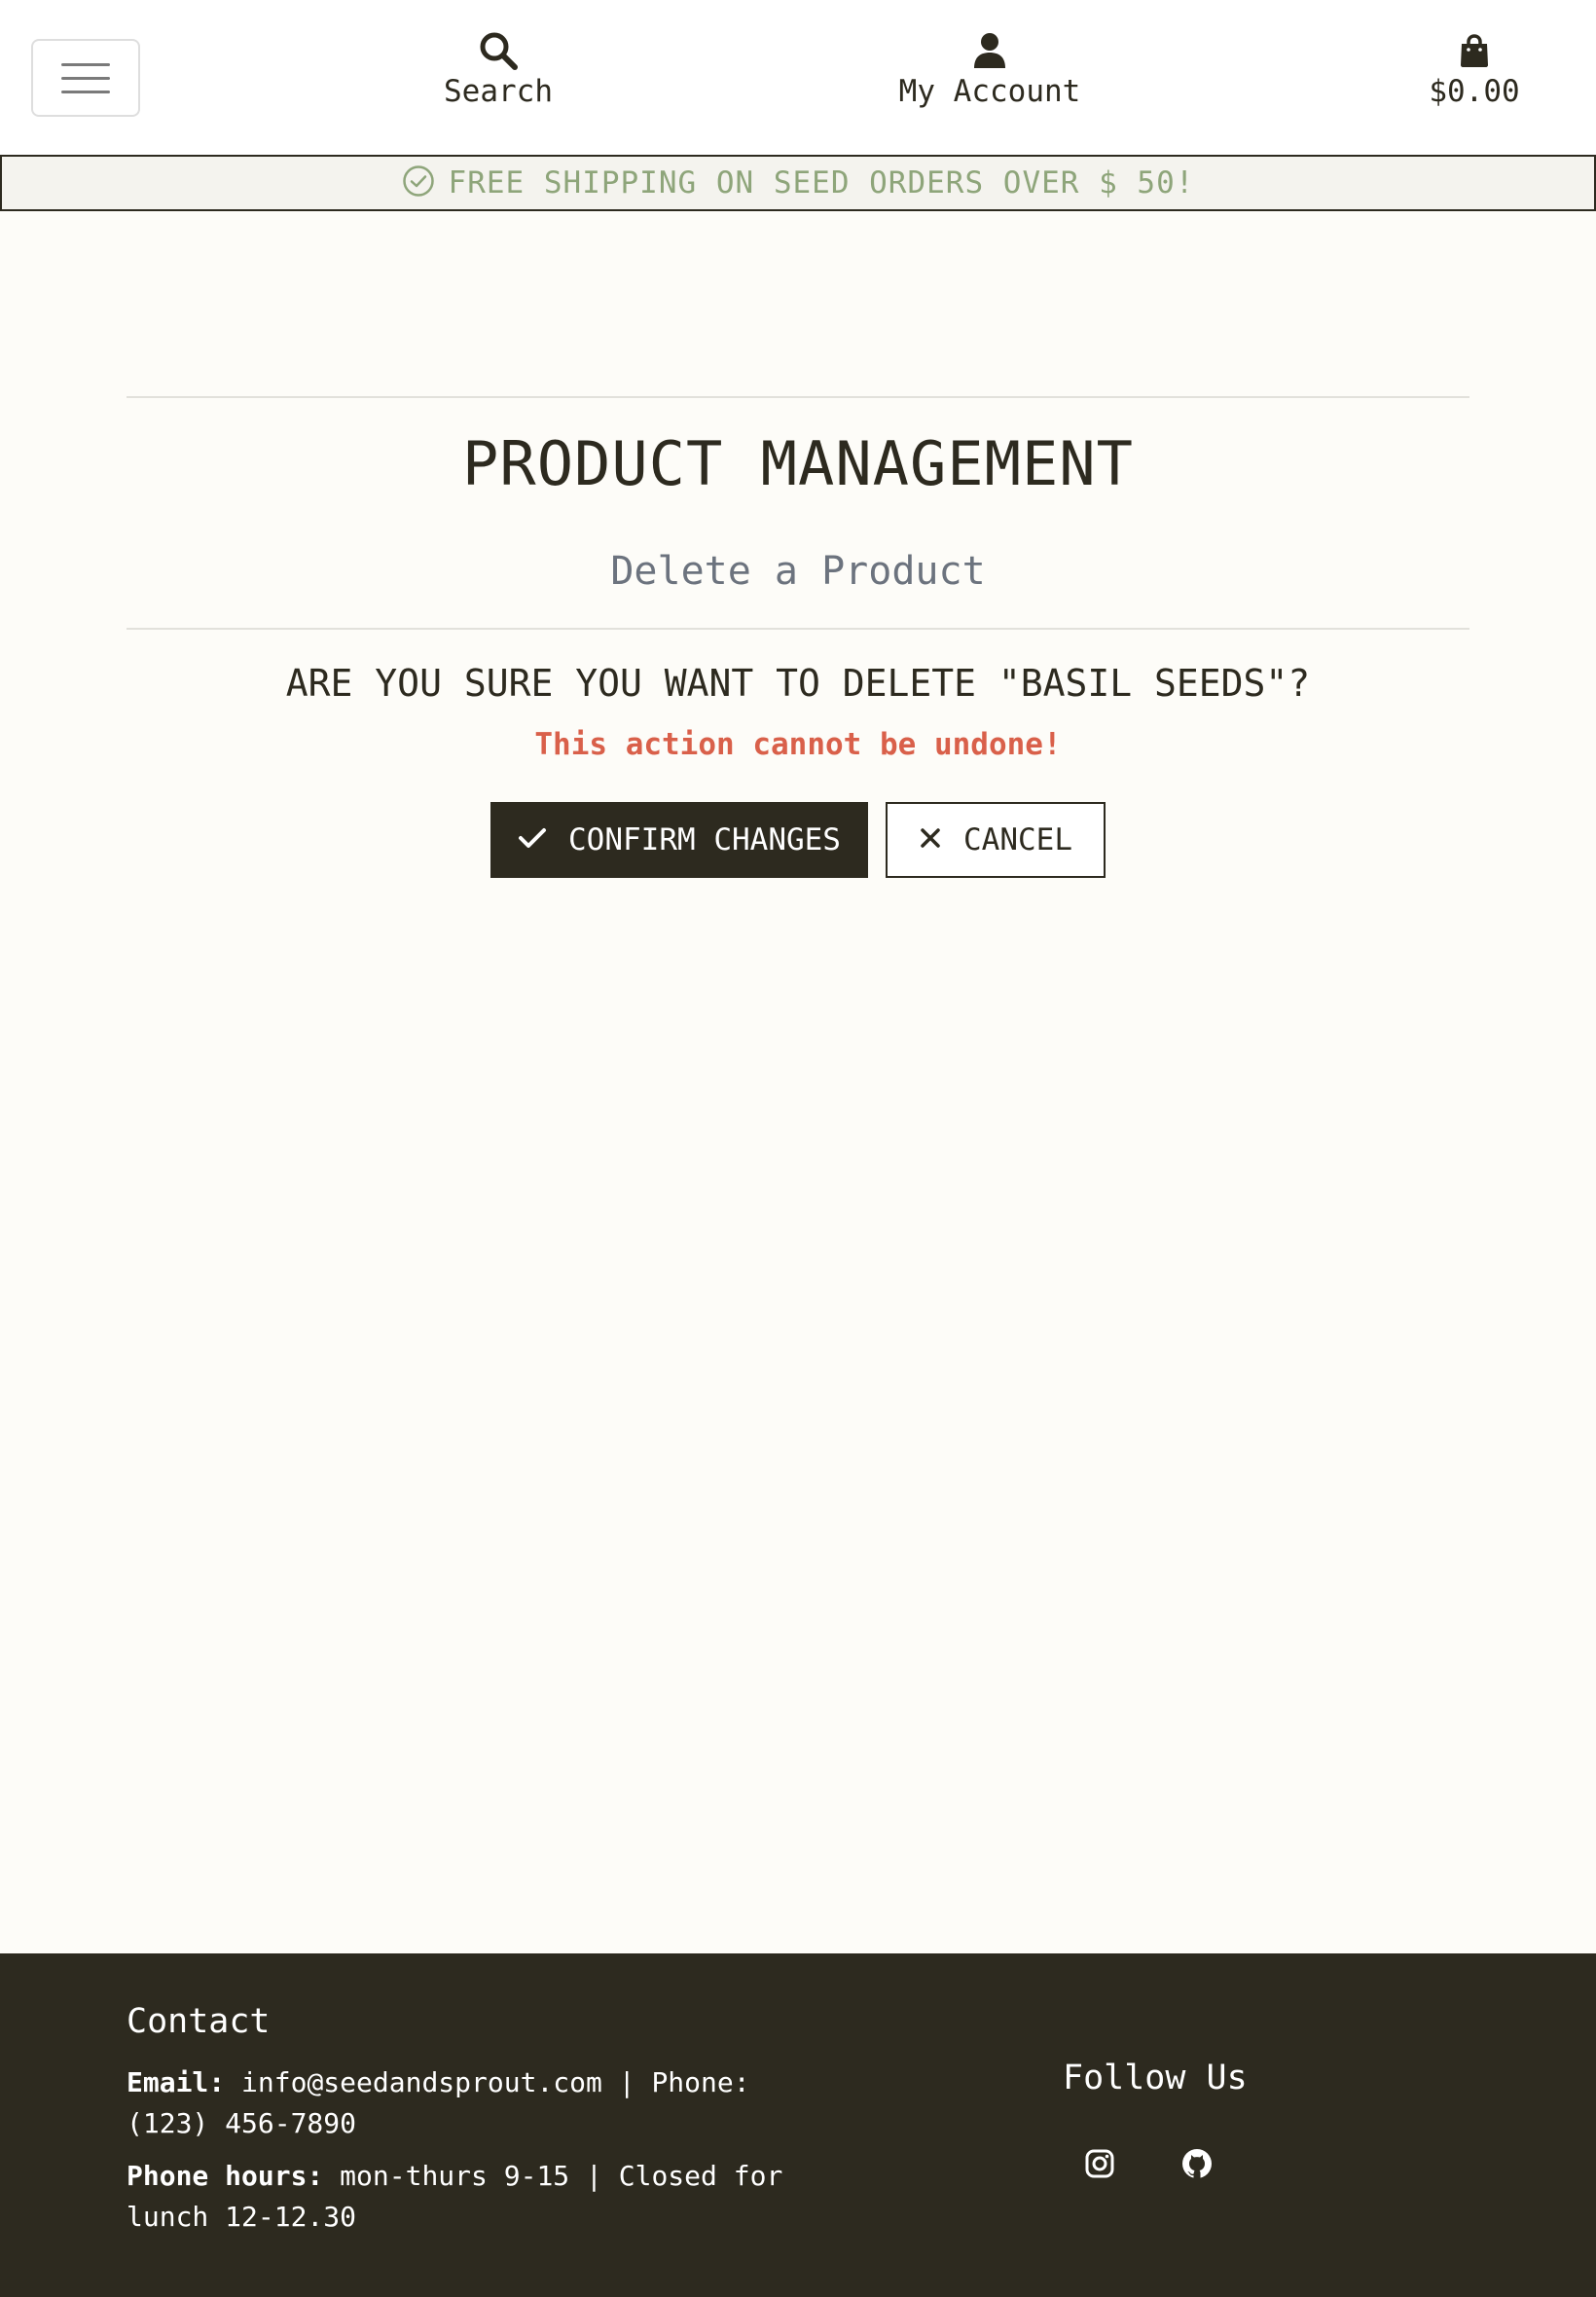  I want to click on github-link, so click(1197, 2165).